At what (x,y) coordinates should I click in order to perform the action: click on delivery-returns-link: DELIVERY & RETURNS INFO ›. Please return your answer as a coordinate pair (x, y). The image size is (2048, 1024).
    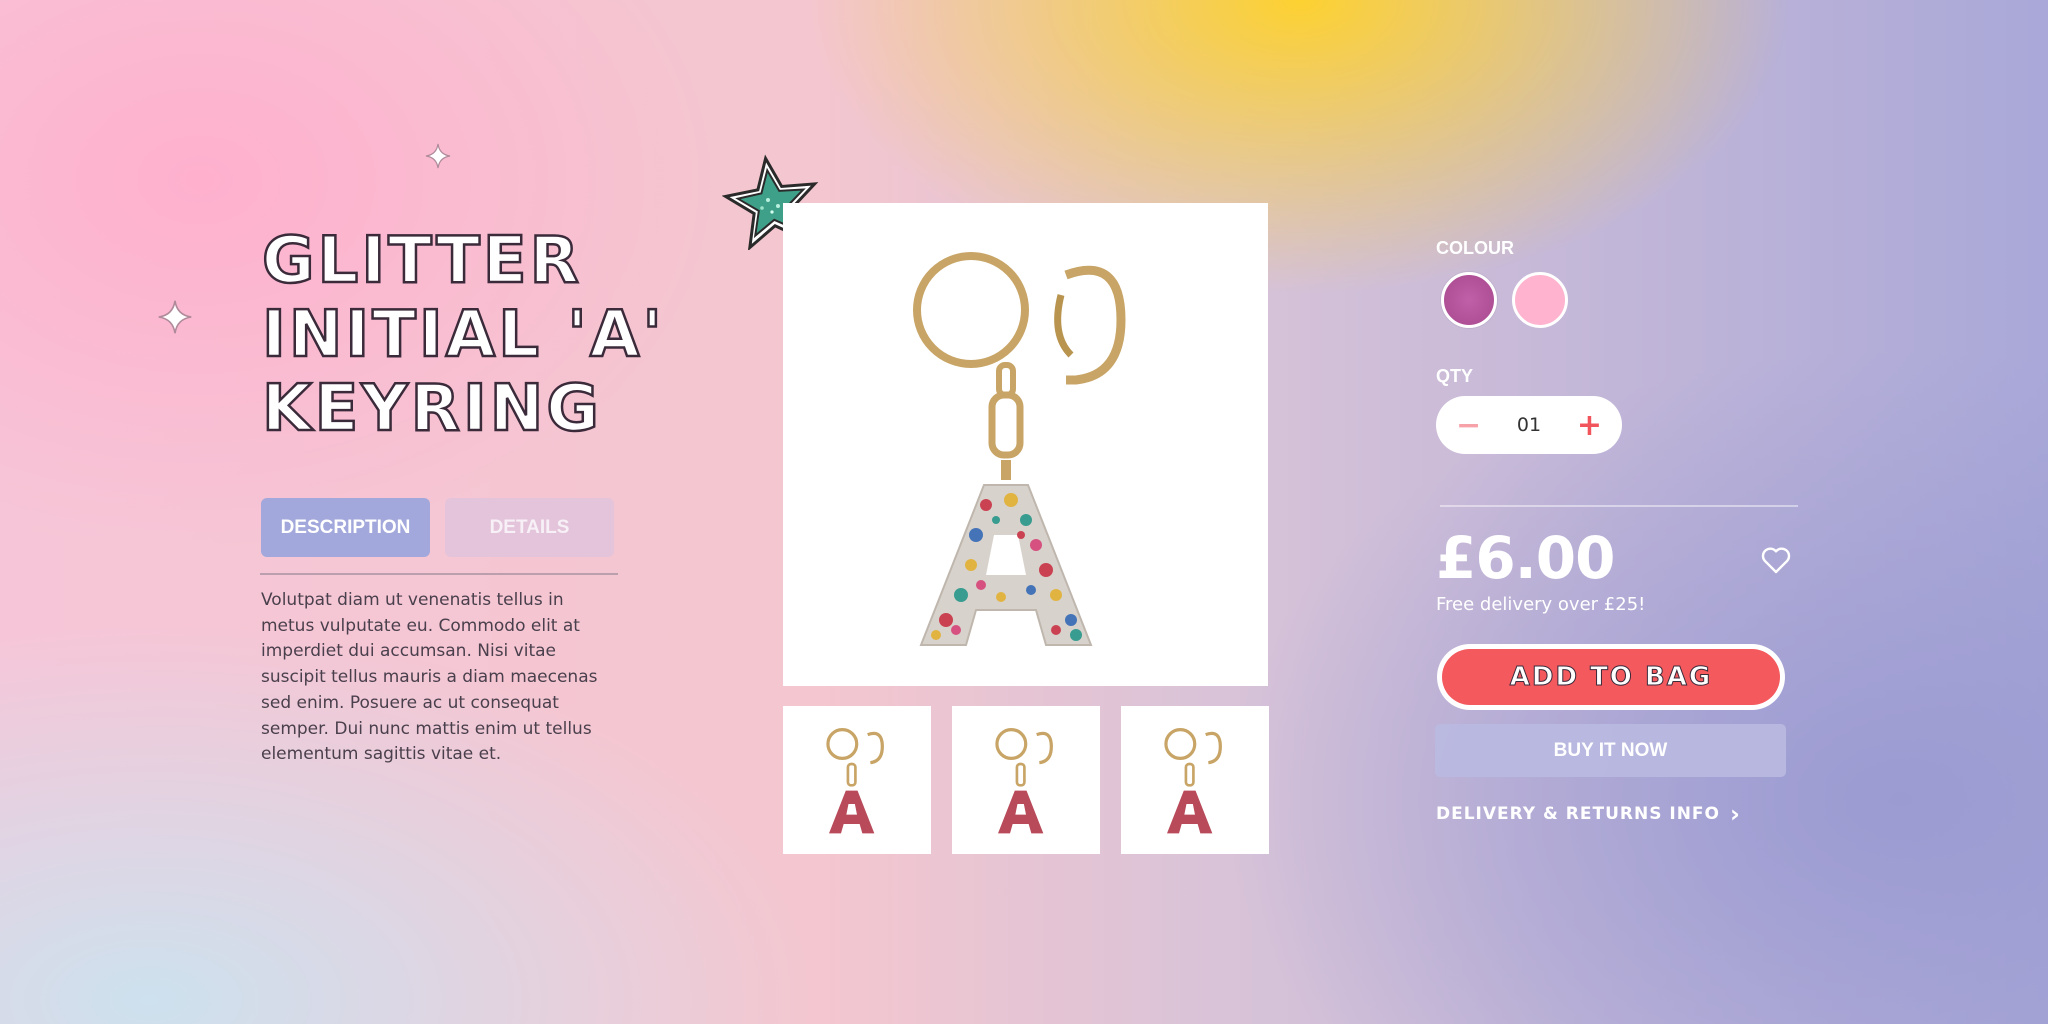
    Looking at the image, I should click on (1588, 814).